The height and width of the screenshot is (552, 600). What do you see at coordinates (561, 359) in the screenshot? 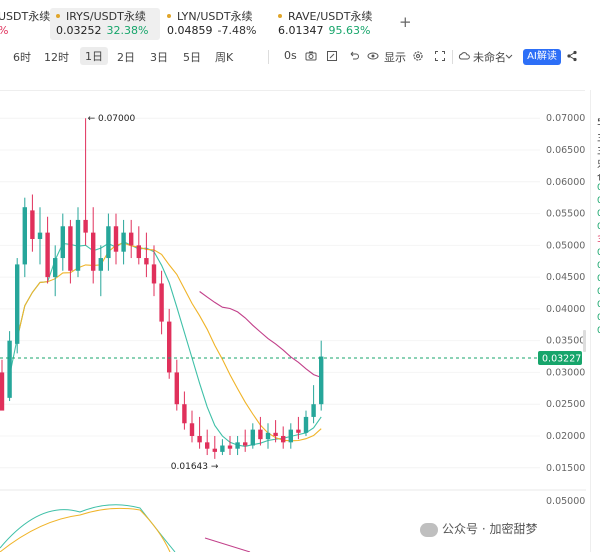
I see `current-price-label: 0.03227` at bounding box center [561, 359].